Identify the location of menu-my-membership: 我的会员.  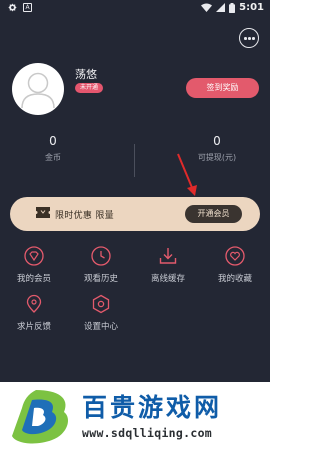
(34, 265).